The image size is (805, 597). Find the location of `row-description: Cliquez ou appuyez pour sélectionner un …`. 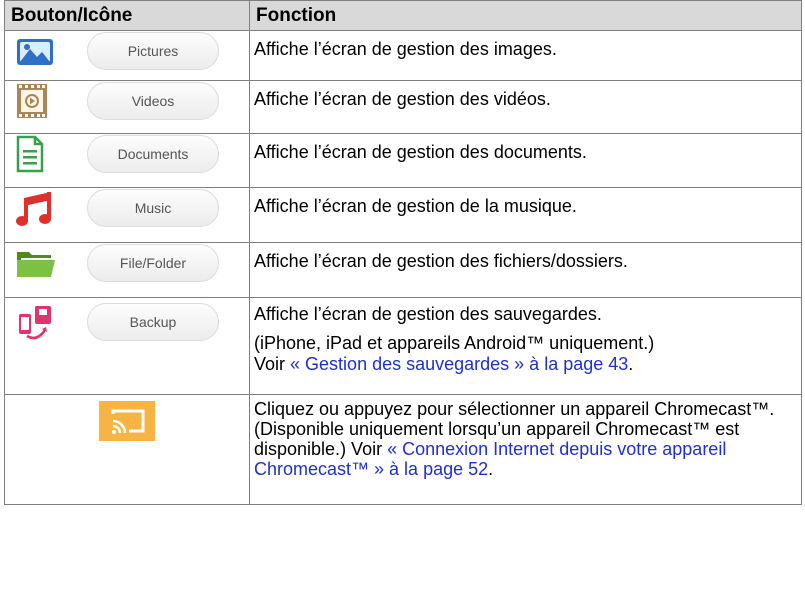

row-description: Cliquez ou appuyez pour sélectionner un … is located at coordinates (525, 449).